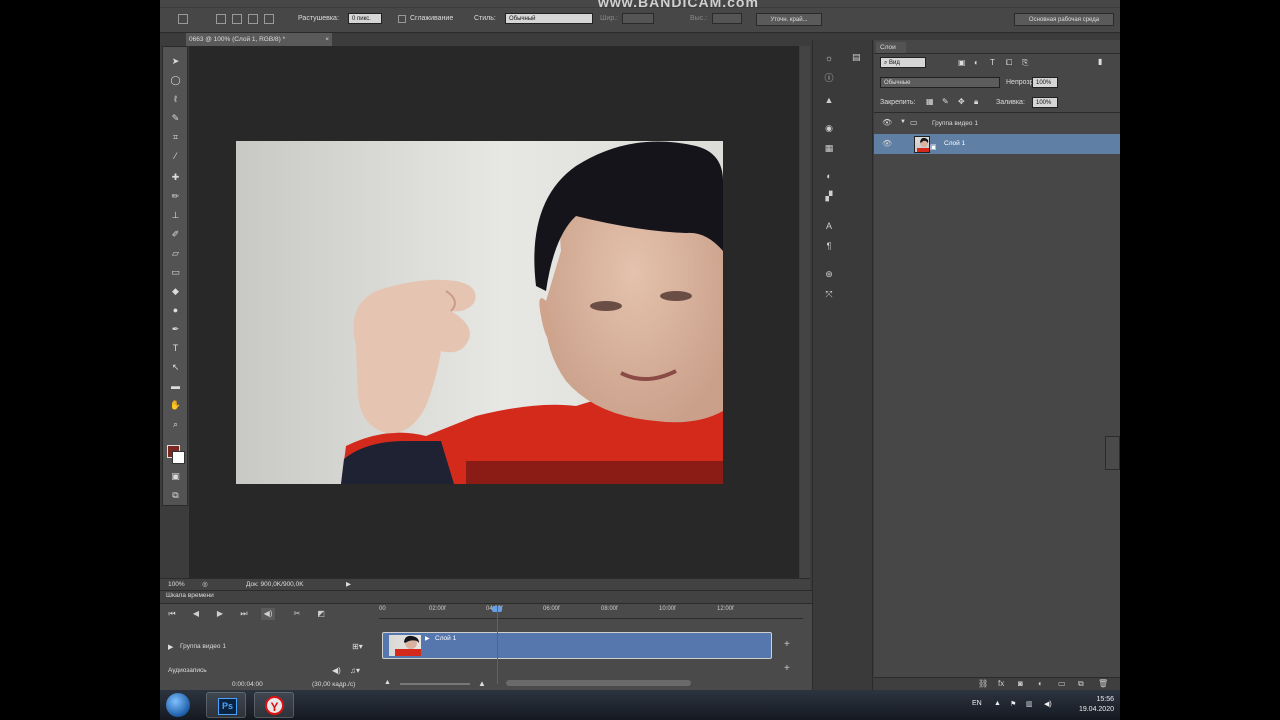  Describe the element at coordinates (829, 78) in the screenshot. I see `info-panel-icon: ⓘ` at that location.